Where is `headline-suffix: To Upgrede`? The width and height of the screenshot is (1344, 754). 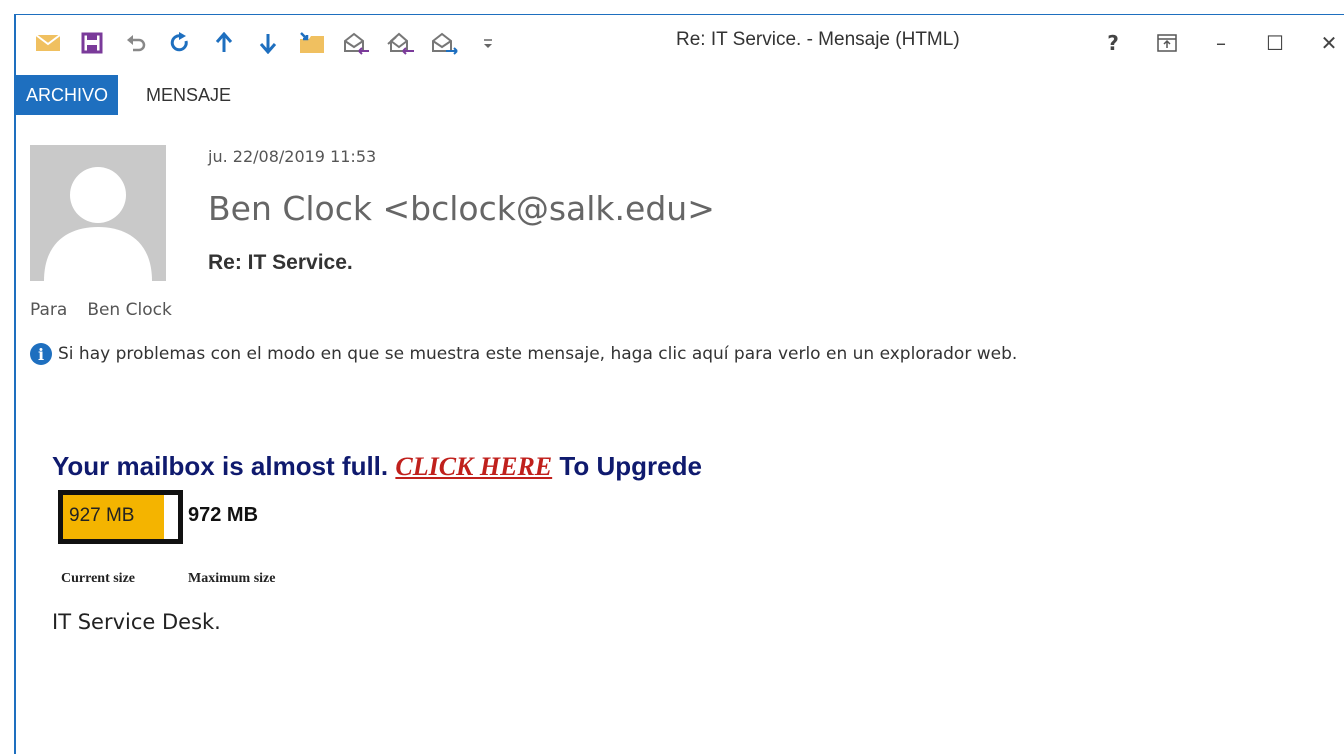 headline-suffix: To Upgrede is located at coordinates (630, 466).